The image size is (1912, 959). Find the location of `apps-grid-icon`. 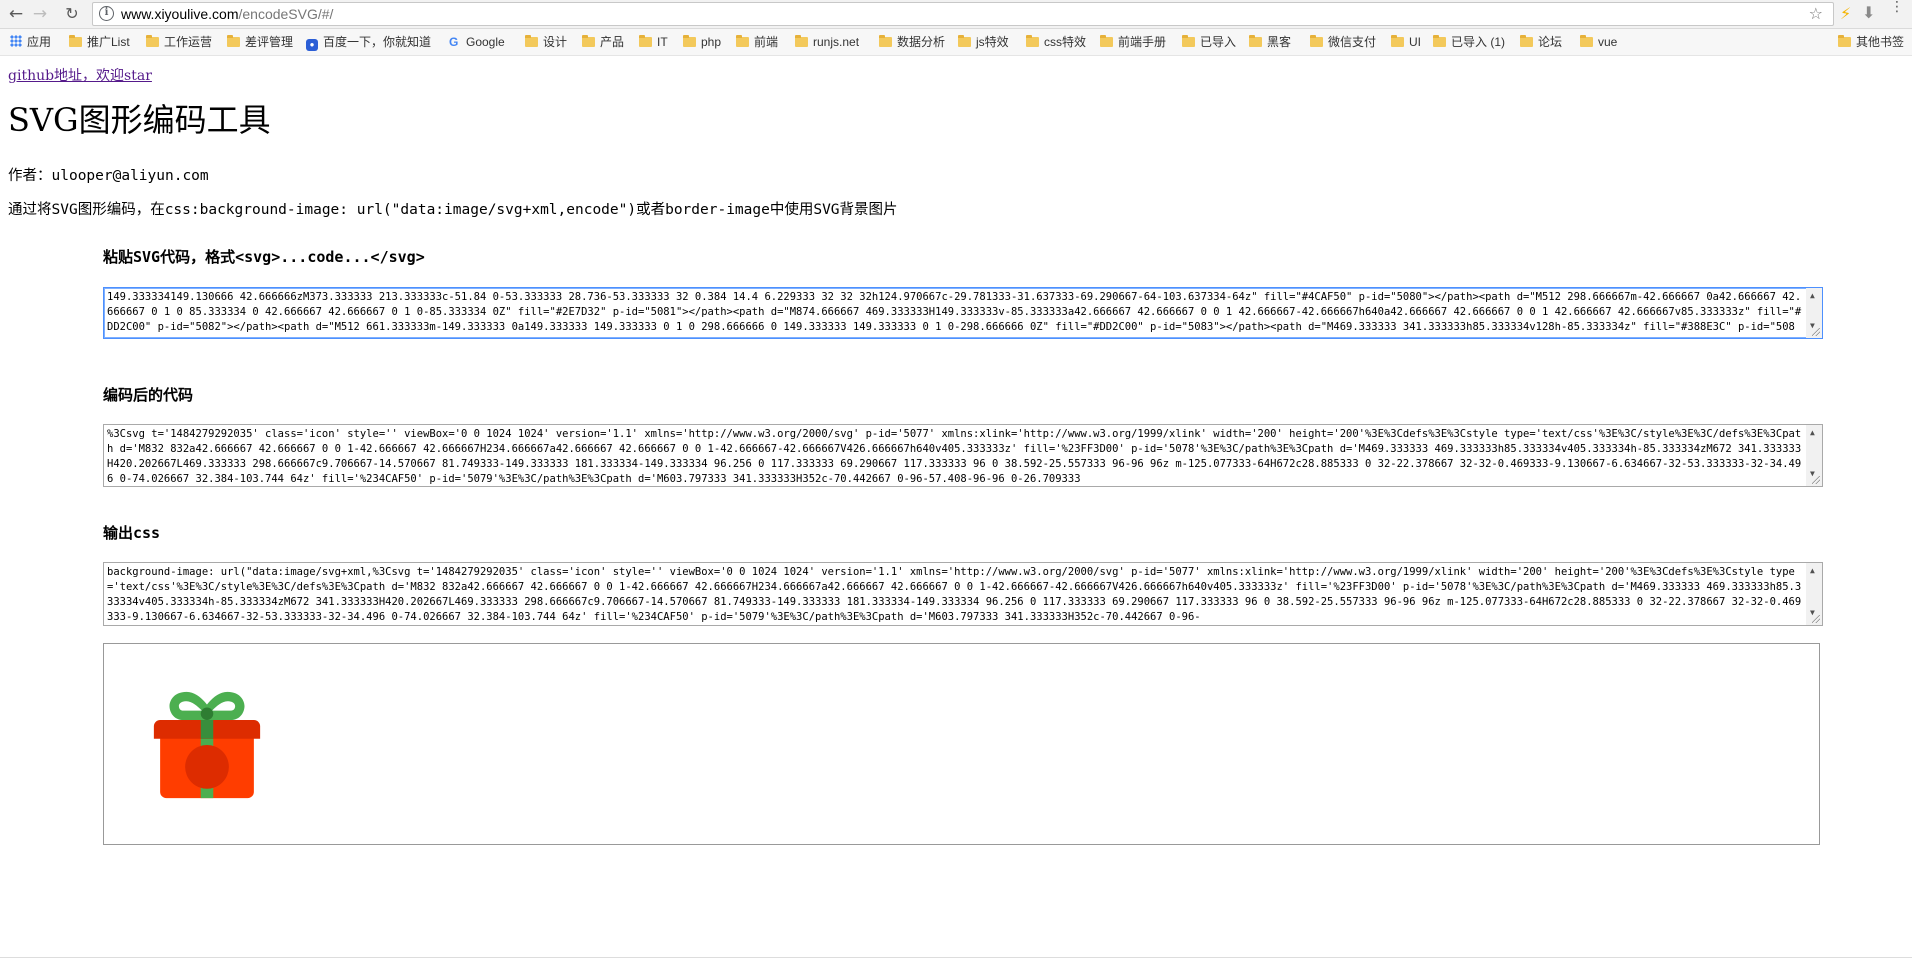

apps-grid-icon is located at coordinates (16, 41).